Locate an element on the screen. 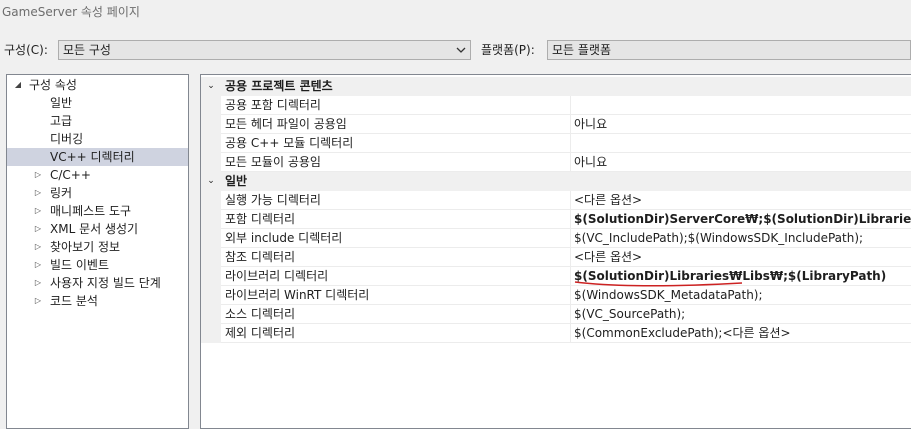 The width and height of the screenshot is (911, 429). category-name: 일반 is located at coordinates (236, 181).